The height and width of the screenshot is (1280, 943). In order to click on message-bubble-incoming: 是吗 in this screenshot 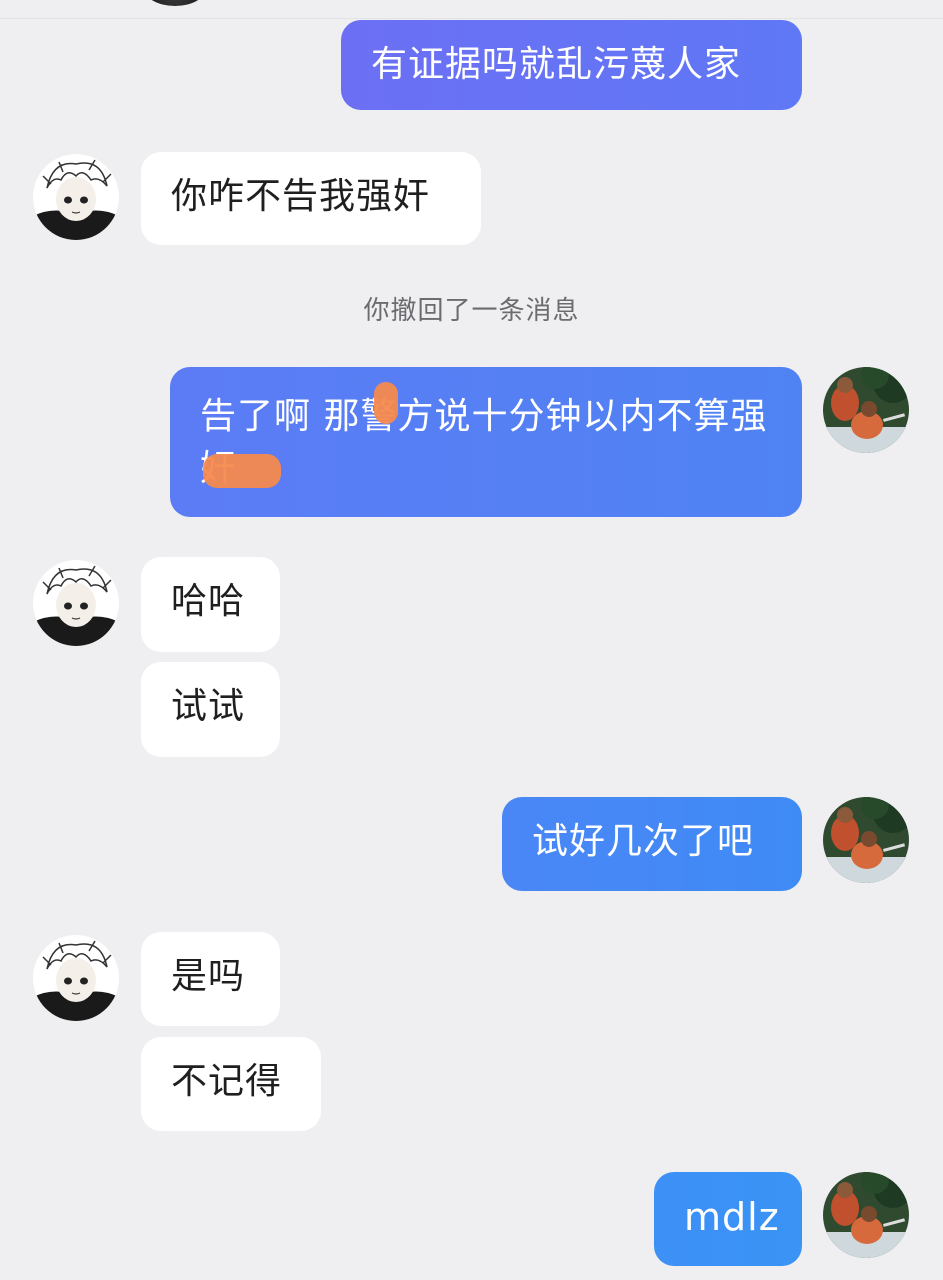, I will do `click(210, 979)`.